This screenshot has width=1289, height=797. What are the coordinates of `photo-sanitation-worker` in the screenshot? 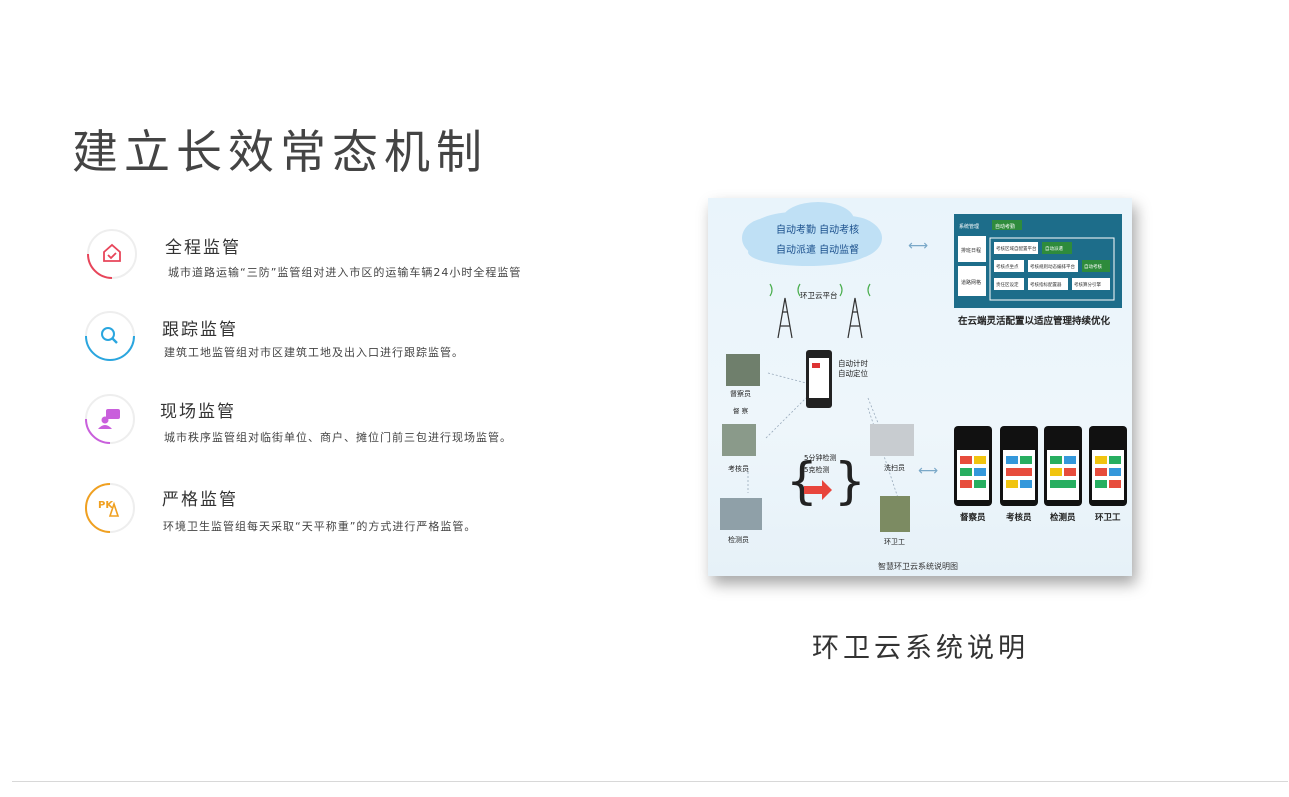 It's located at (895, 514).